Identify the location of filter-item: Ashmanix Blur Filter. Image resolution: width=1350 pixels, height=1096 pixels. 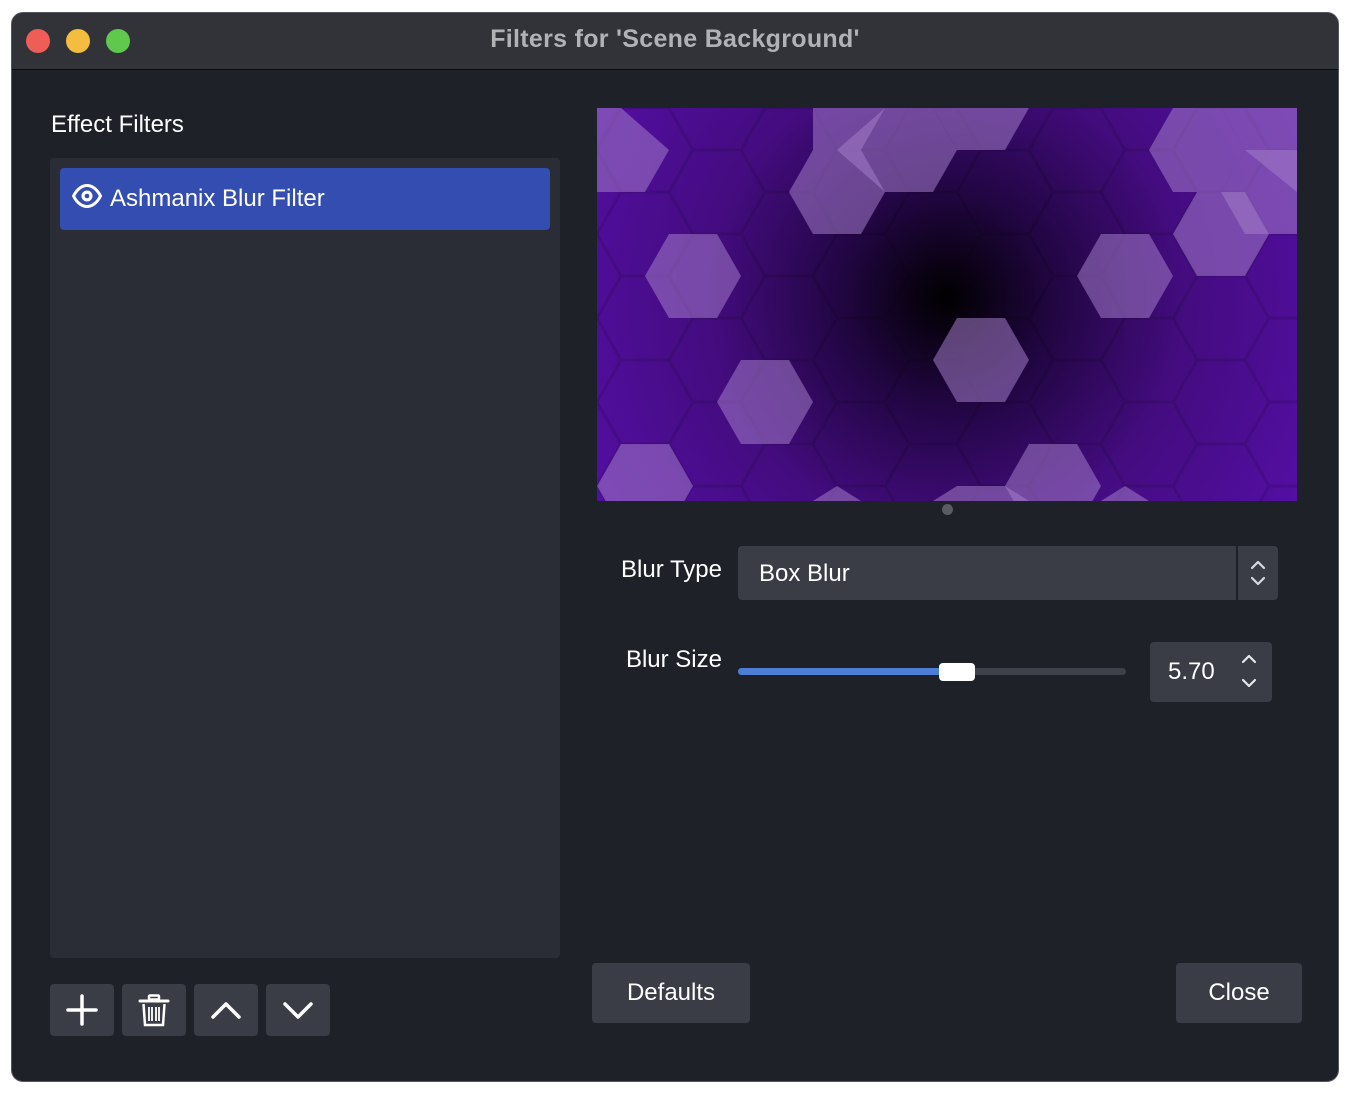
(305, 199).